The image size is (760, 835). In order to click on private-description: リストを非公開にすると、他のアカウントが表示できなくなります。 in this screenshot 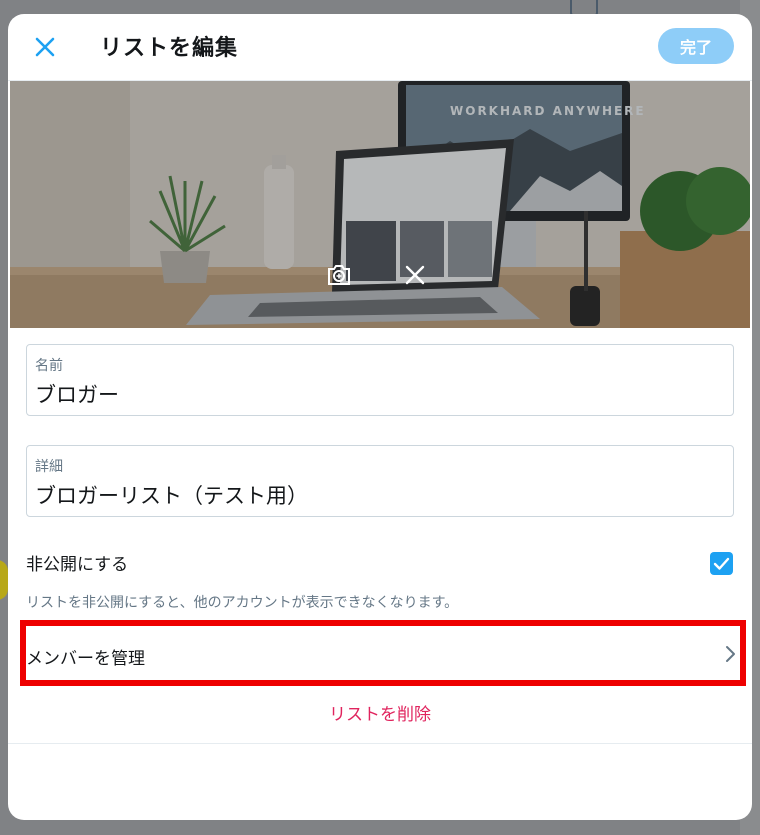, I will do `click(242, 603)`.